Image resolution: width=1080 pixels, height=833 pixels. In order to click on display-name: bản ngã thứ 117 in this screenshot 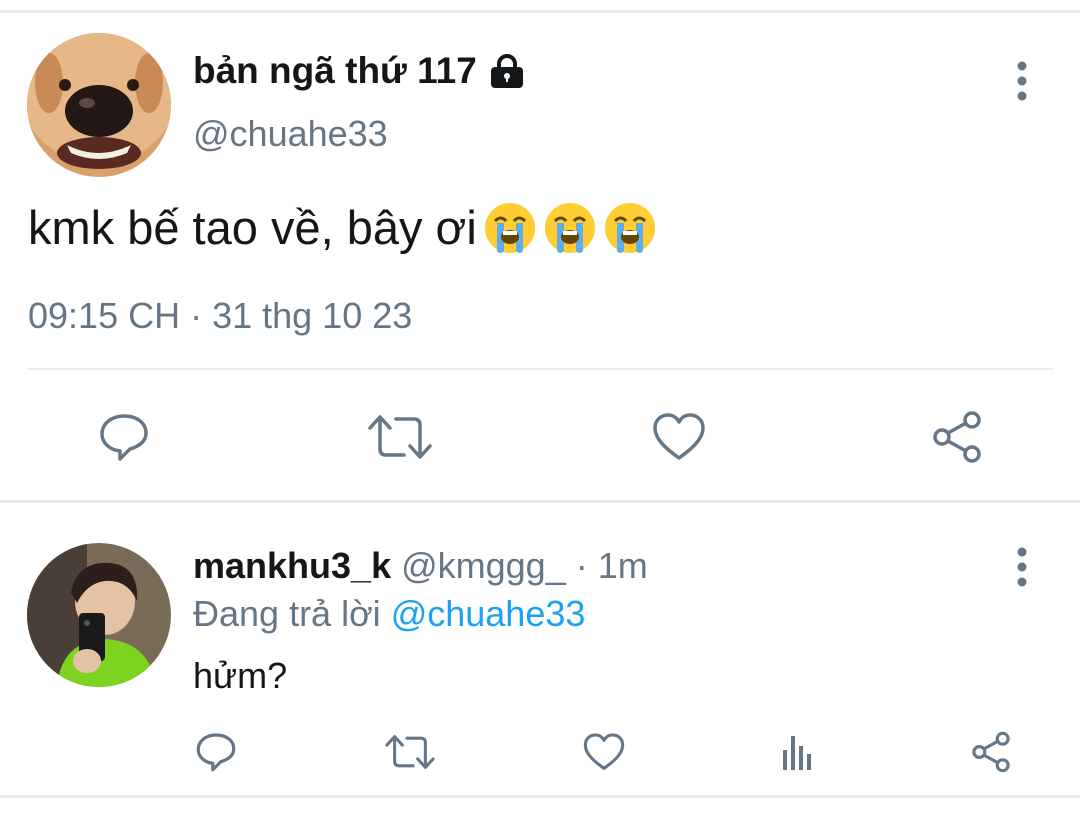, I will do `click(359, 71)`.